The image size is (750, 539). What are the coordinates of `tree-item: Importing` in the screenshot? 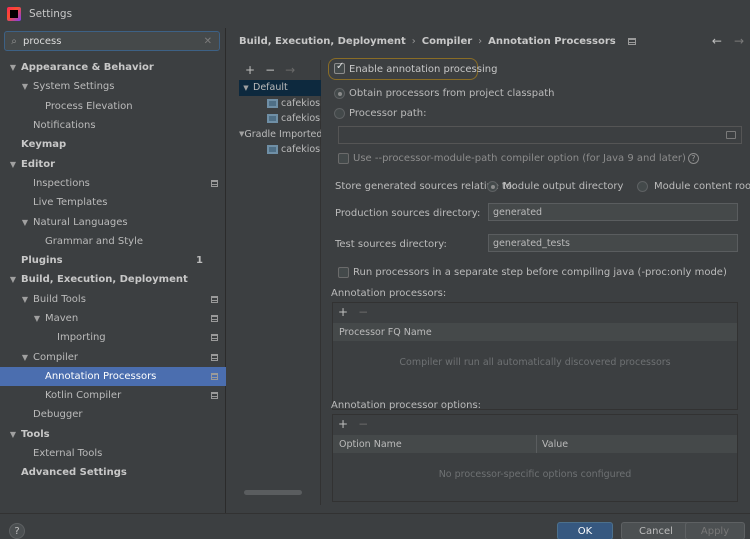 It's located at (113, 337).